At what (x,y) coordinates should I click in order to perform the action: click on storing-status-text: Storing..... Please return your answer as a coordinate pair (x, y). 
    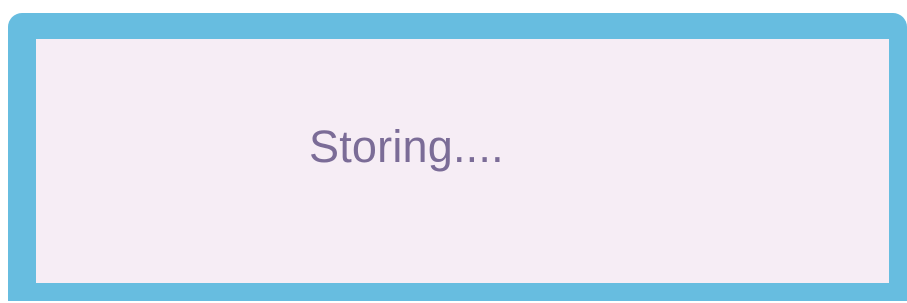
    Looking at the image, I should click on (406, 146).